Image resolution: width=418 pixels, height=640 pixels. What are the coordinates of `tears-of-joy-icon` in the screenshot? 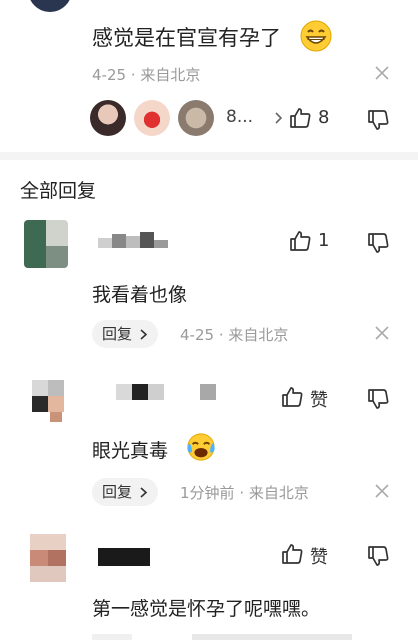 It's located at (201, 447).